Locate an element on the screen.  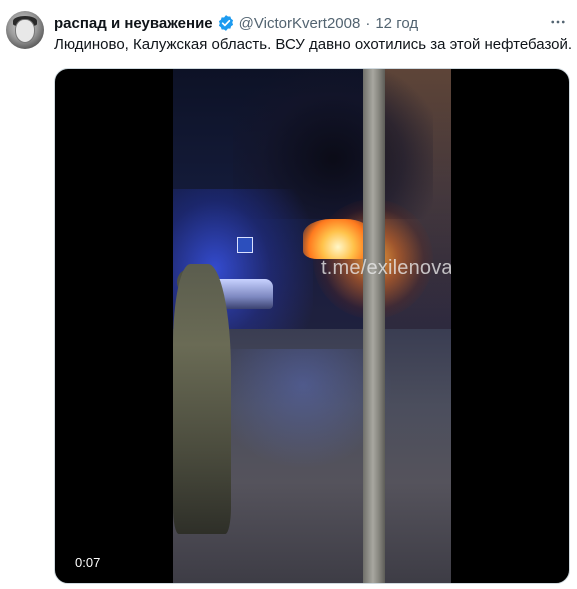
post-time: 12 год is located at coordinates (396, 23).